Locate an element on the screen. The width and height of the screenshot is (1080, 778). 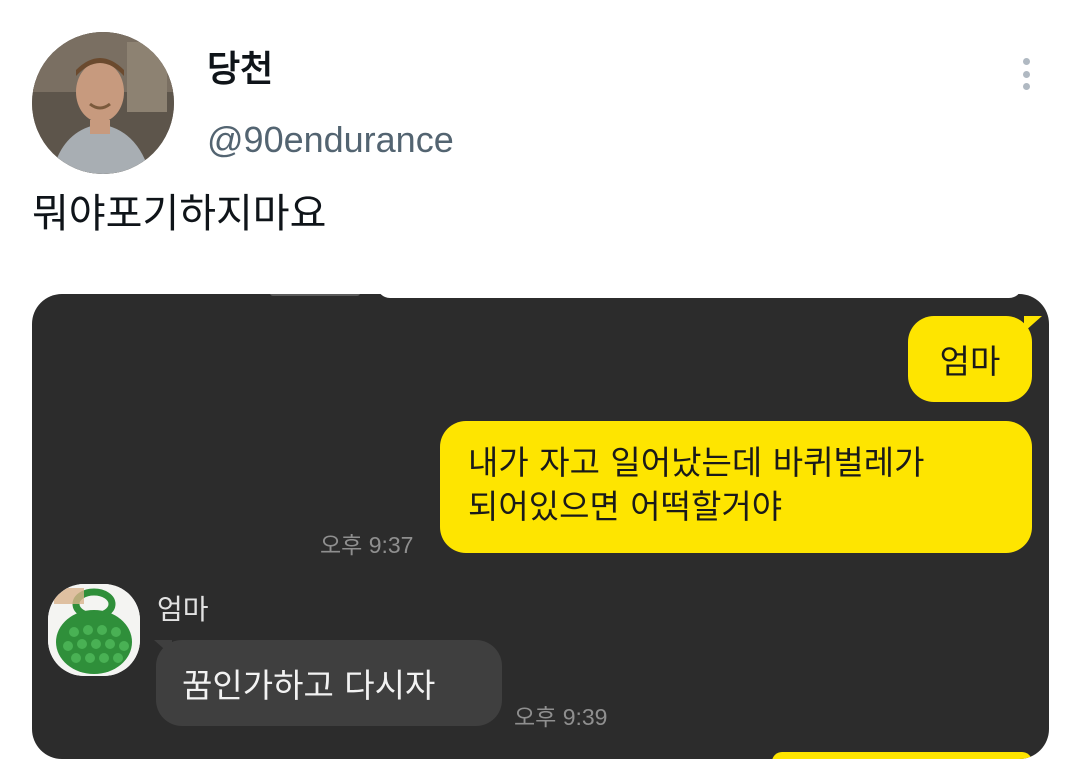
sender-avatar is located at coordinates (94, 630).